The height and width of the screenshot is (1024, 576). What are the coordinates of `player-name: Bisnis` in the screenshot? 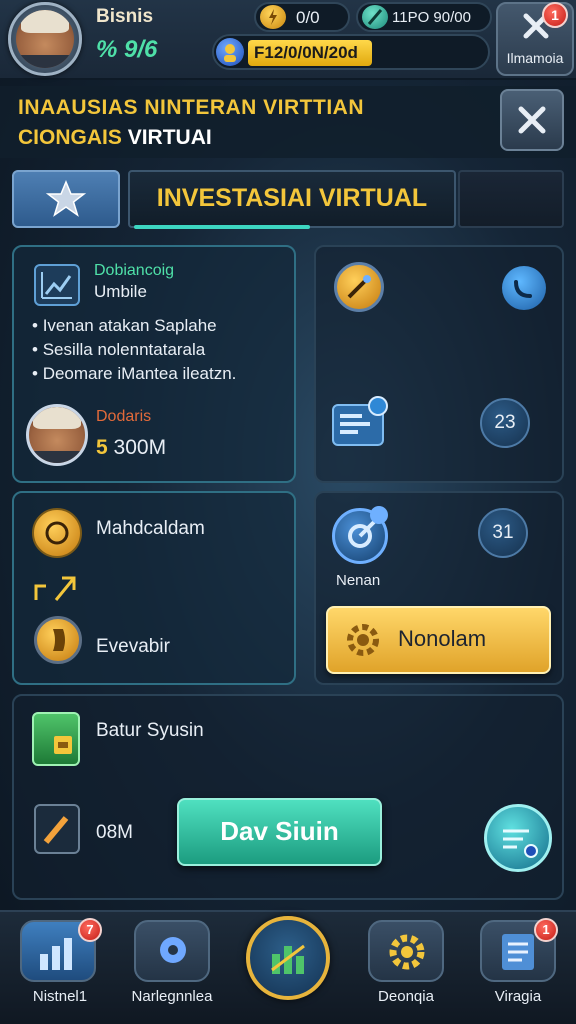 It's located at (125, 16).